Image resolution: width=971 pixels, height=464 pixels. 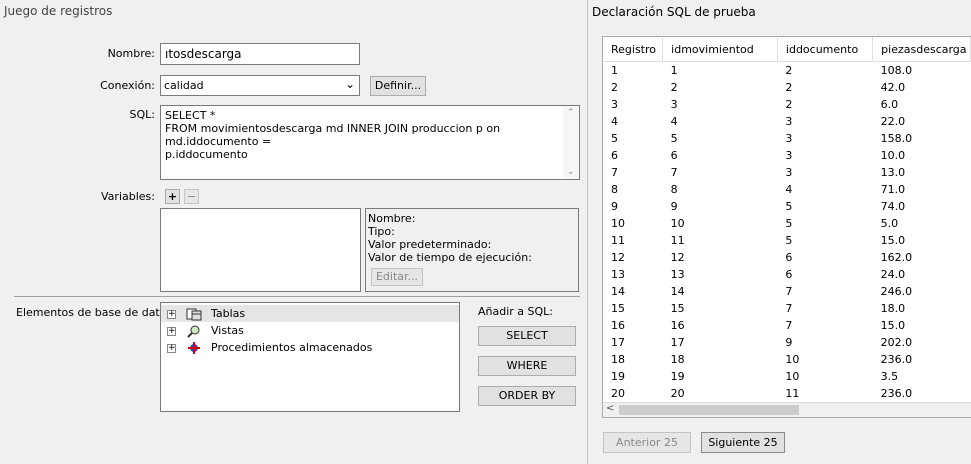 I want to click on sql-scrollbar: ⌃ ⌄, so click(x=571, y=142).